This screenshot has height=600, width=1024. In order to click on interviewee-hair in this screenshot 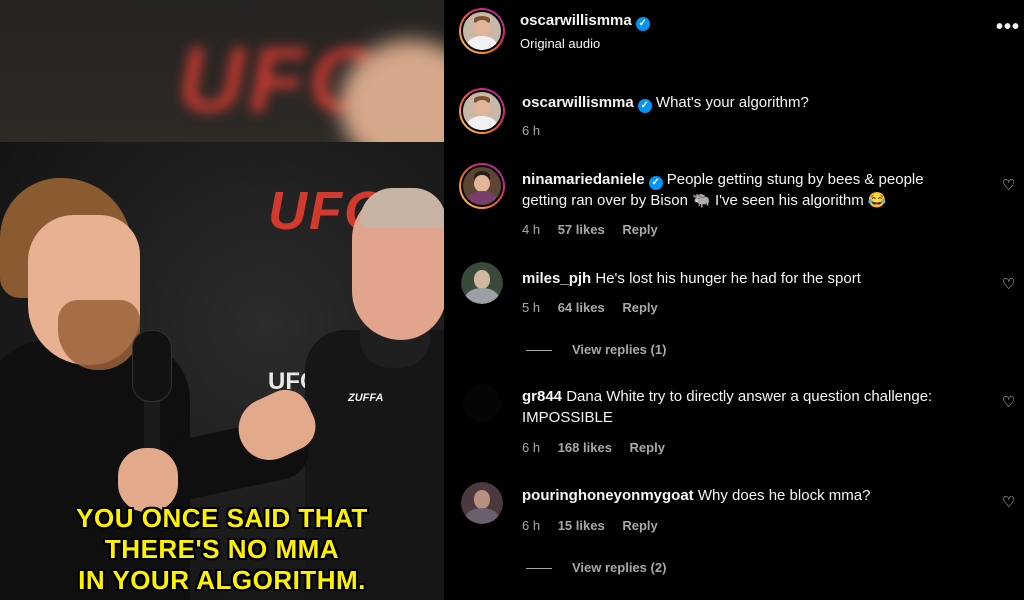, I will do `click(402, 208)`.